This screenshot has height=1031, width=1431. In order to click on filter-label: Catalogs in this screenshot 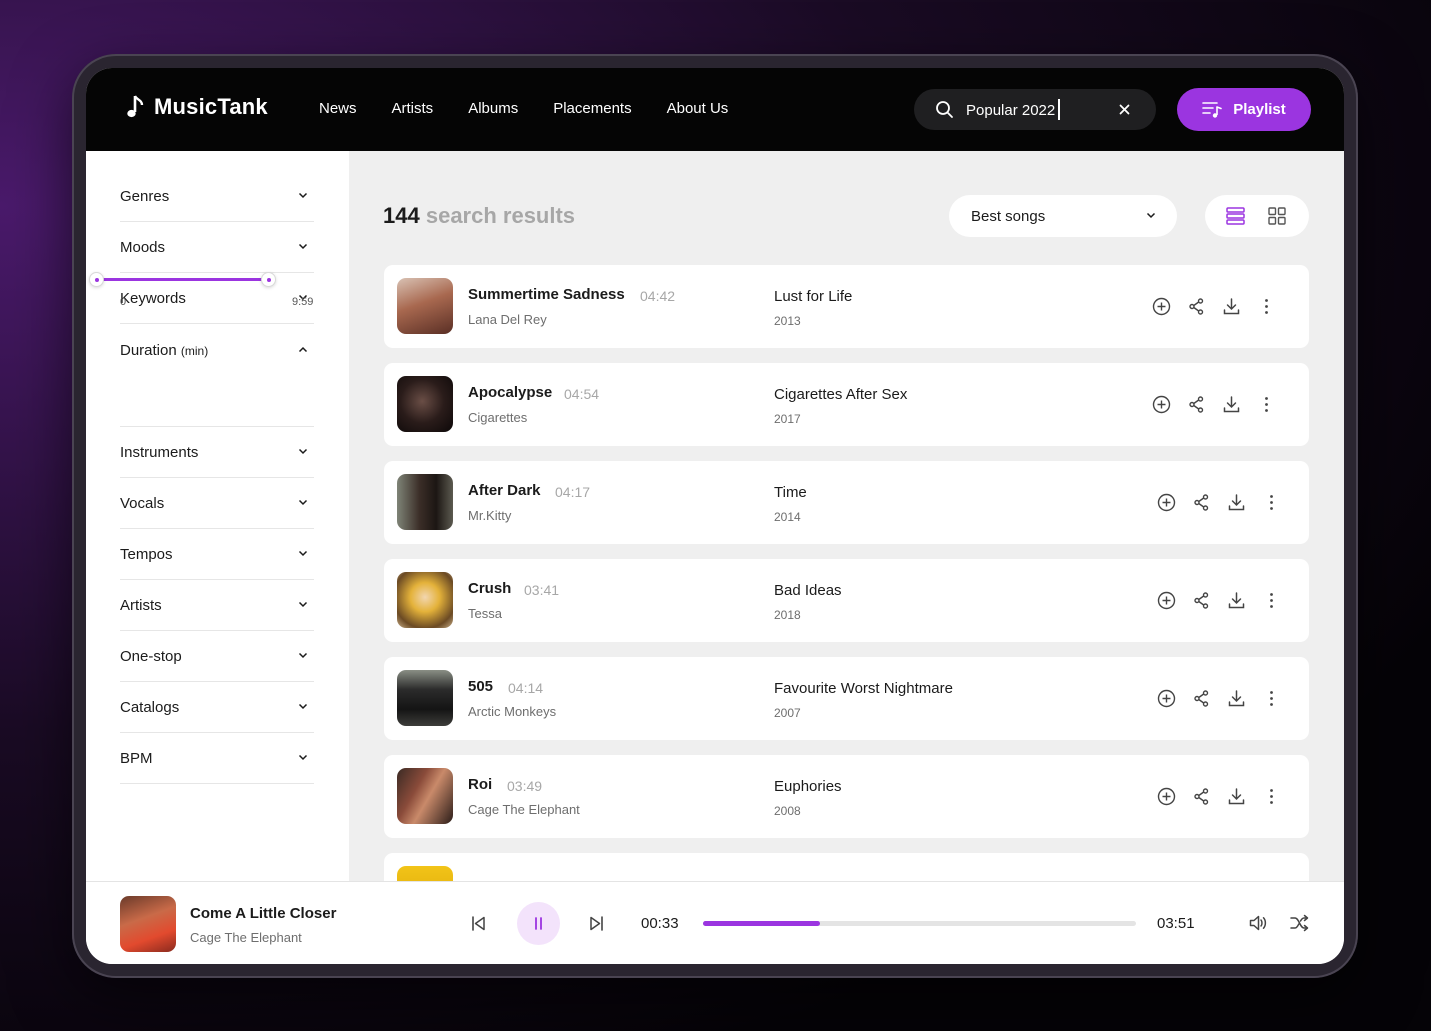, I will do `click(150, 707)`.